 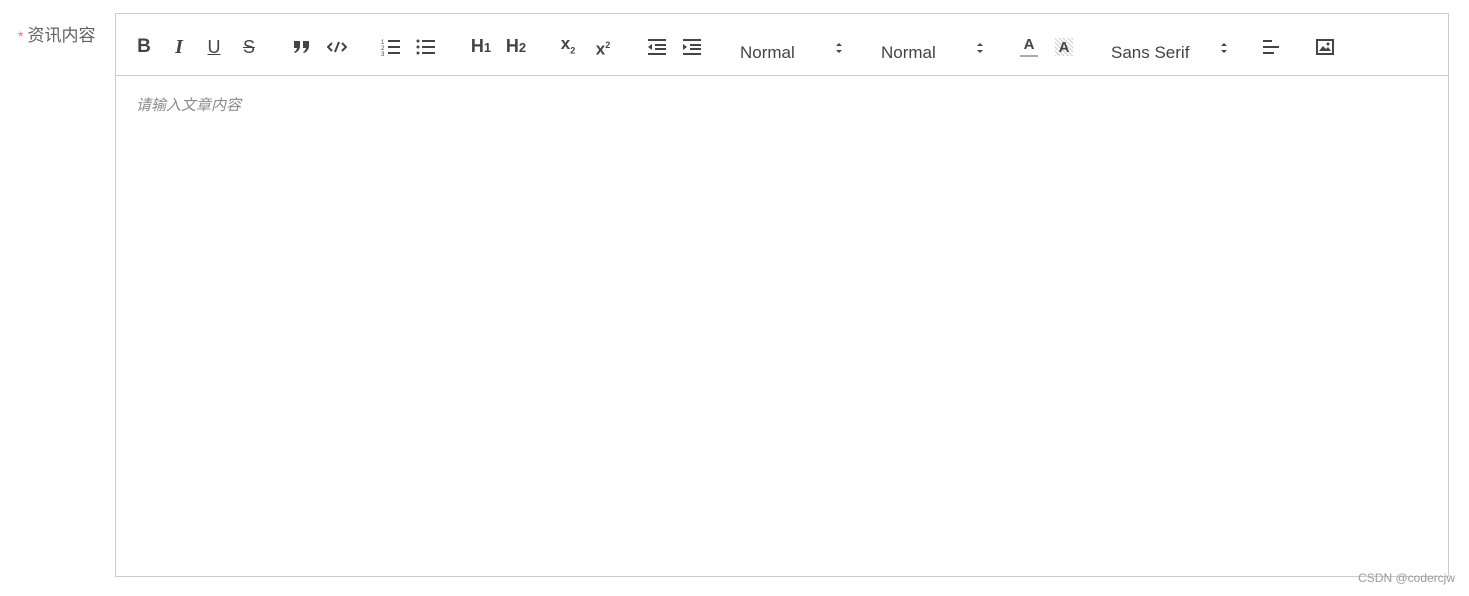 I want to click on code-block-icon, so click(x=337, y=47).